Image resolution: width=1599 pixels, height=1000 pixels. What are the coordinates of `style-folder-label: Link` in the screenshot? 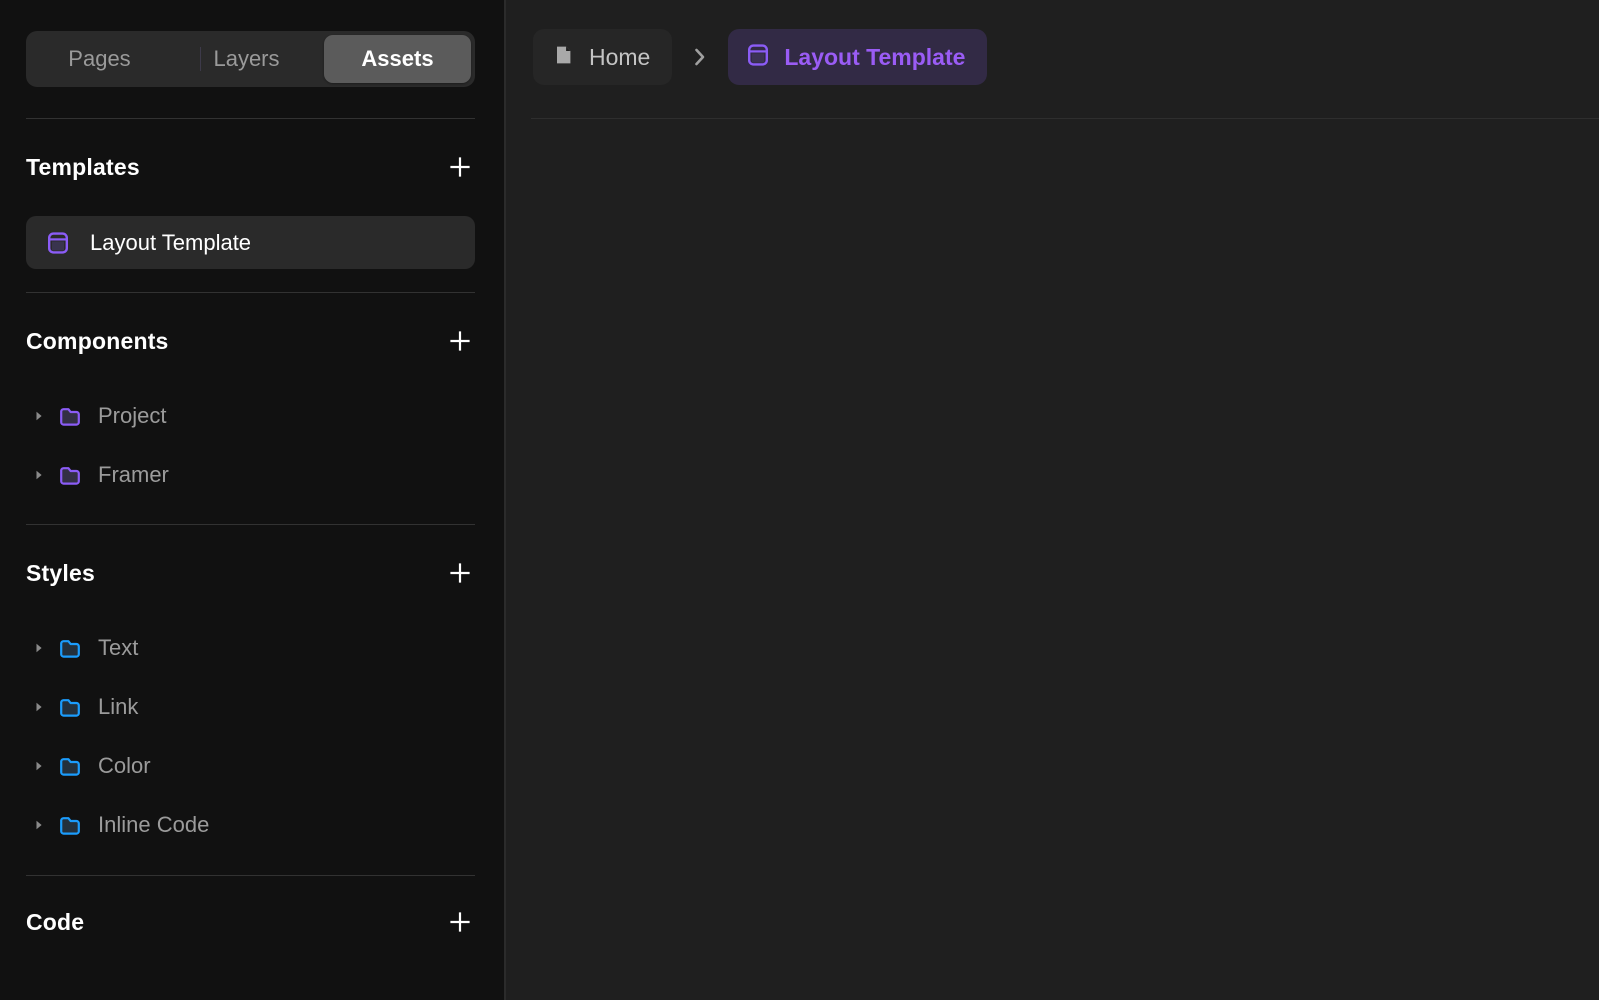 It's located at (118, 706).